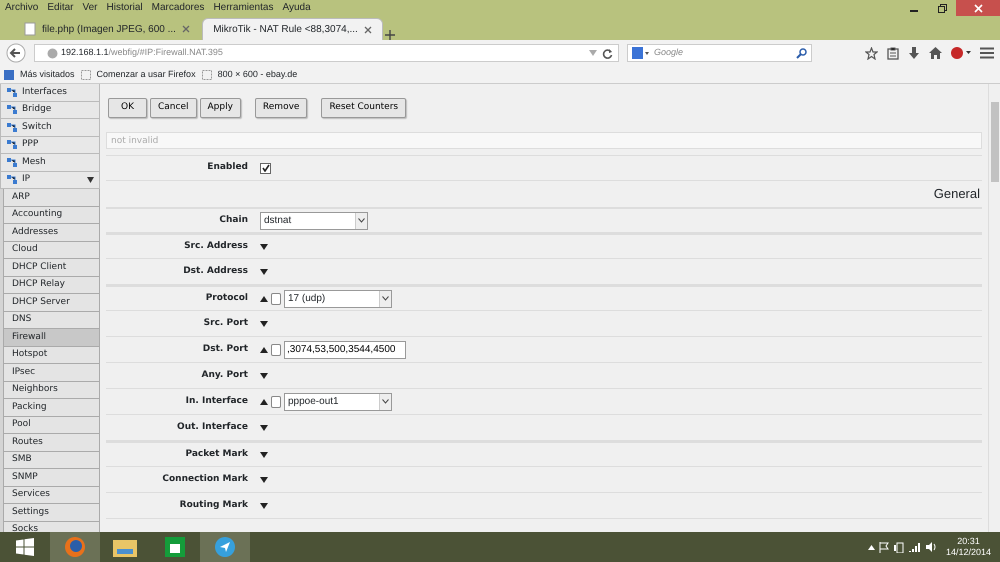 The height and width of the screenshot is (562, 1000). Describe the element at coordinates (127, 108) in the screenshot. I see `form-button: OK` at that location.